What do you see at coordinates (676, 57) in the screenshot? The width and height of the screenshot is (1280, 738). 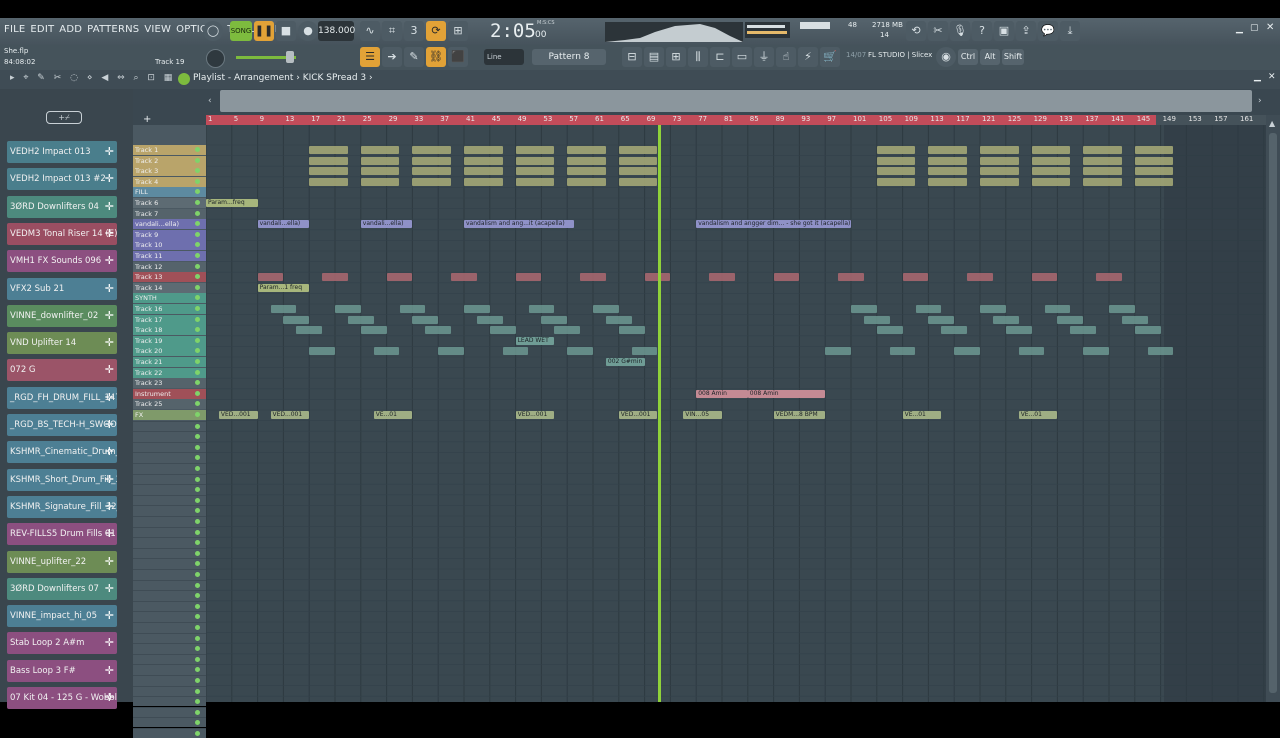 I see `step-sequencer-icon: ⊞` at bounding box center [676, 57].